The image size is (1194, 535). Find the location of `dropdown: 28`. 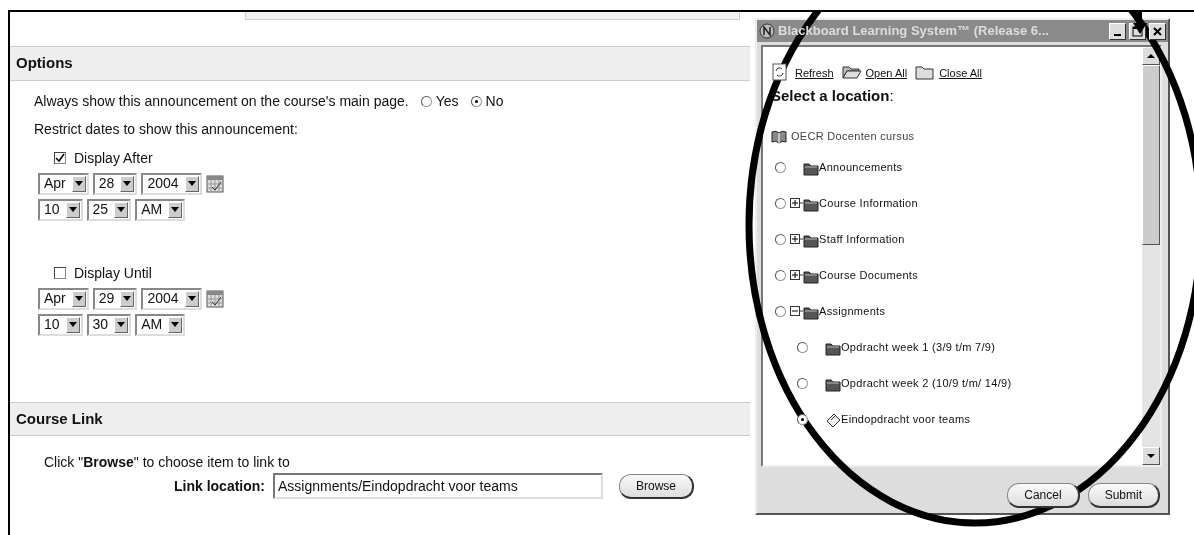

dropdown: 28 is located at coordinates (115, 183).